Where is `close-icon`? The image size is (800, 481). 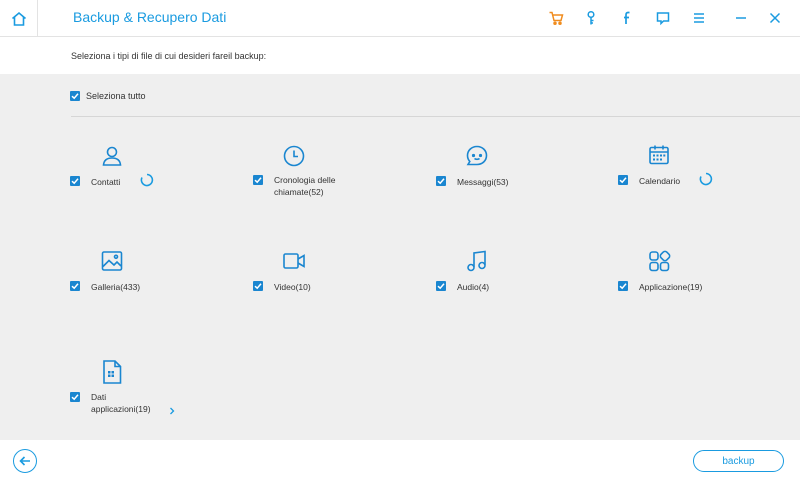
close-icon is located at coordinates (775, 18).